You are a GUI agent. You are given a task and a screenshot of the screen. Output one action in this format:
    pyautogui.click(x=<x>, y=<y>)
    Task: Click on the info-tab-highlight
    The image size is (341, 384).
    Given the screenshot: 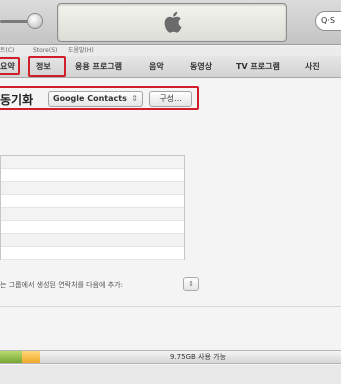 What is the action you would take?
    pyautogui.click(x=47, y=66)
    